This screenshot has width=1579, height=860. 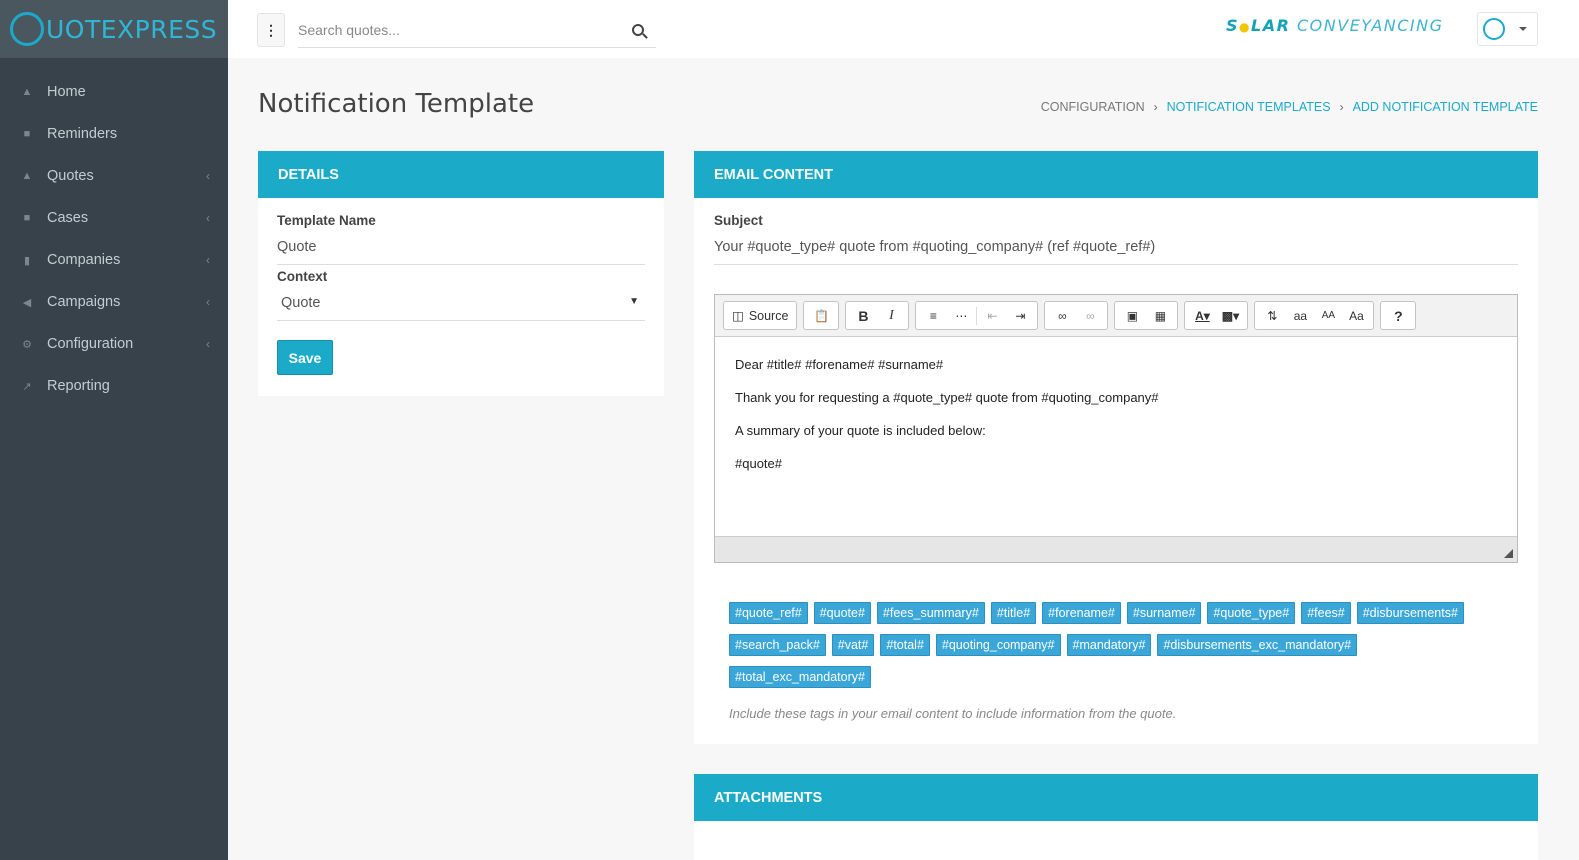 I want to click on attachments-panel: ATTACHMENTS, so click(x=1116, y=817).